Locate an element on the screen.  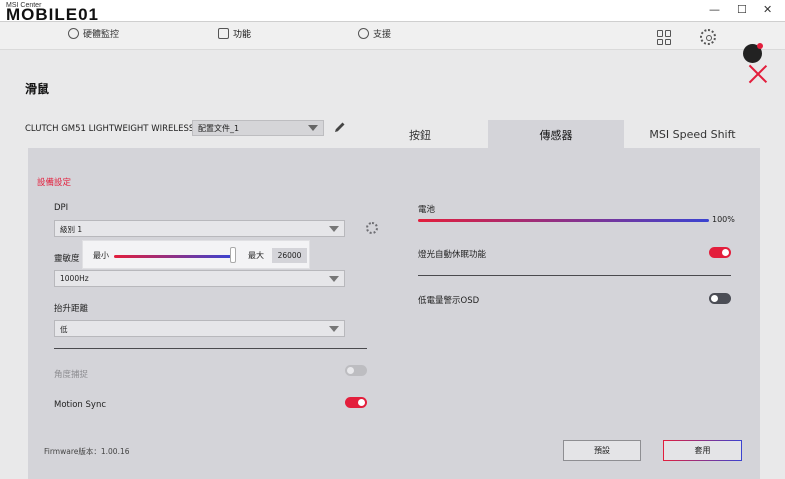
angle-snap-toggle is located at coordinates (356, 370).